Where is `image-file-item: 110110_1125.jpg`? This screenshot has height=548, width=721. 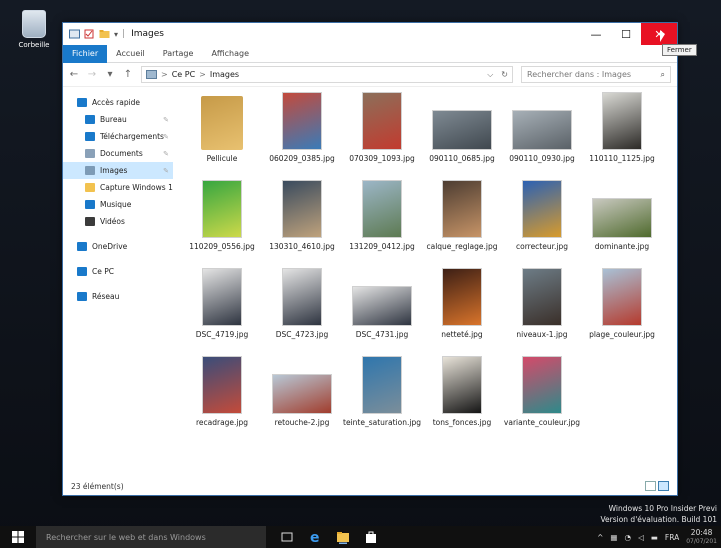 image-file-item: 110110_1125.jpg is located at coordinates (622, 127).